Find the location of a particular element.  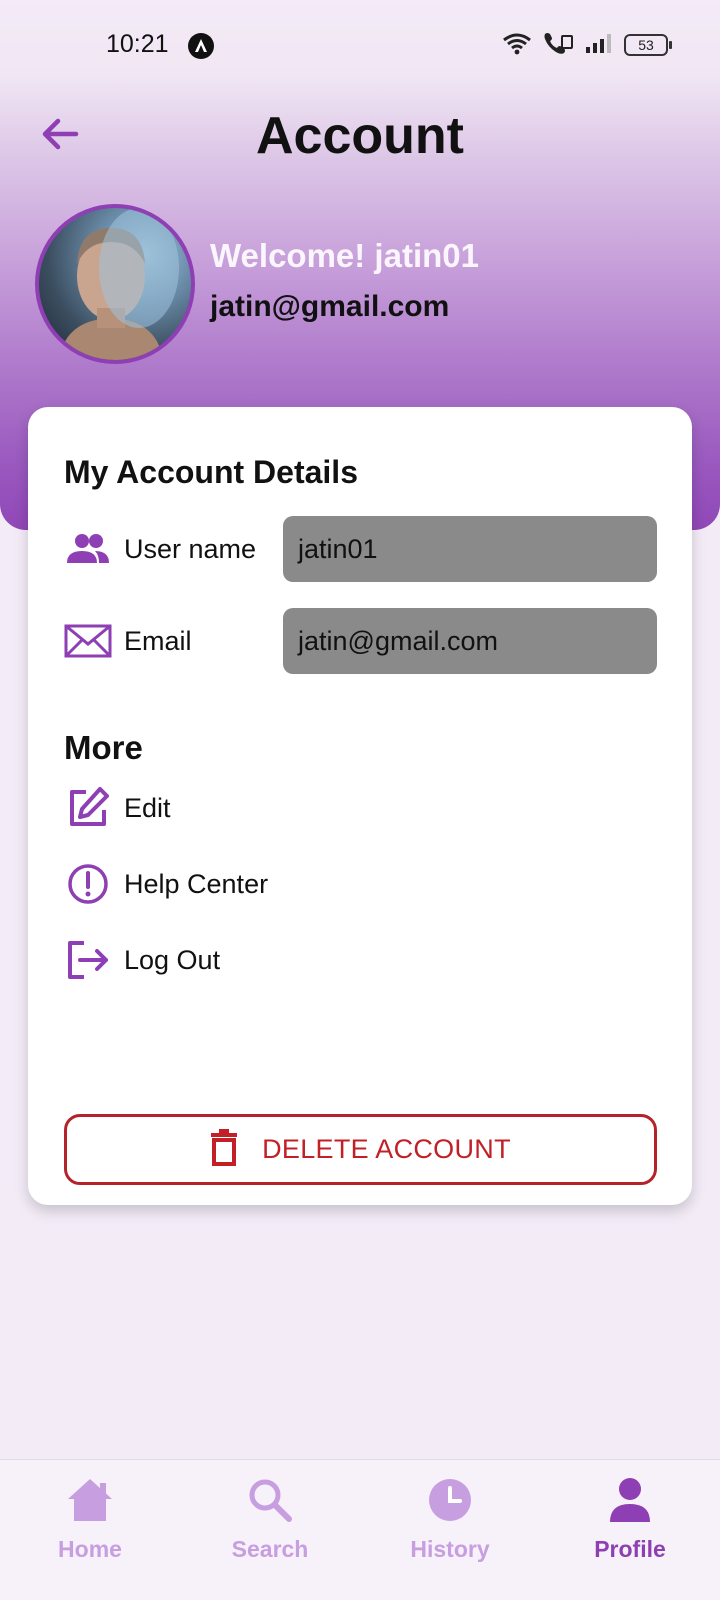

nav-search: Search is located at coordinates (270, 1530).